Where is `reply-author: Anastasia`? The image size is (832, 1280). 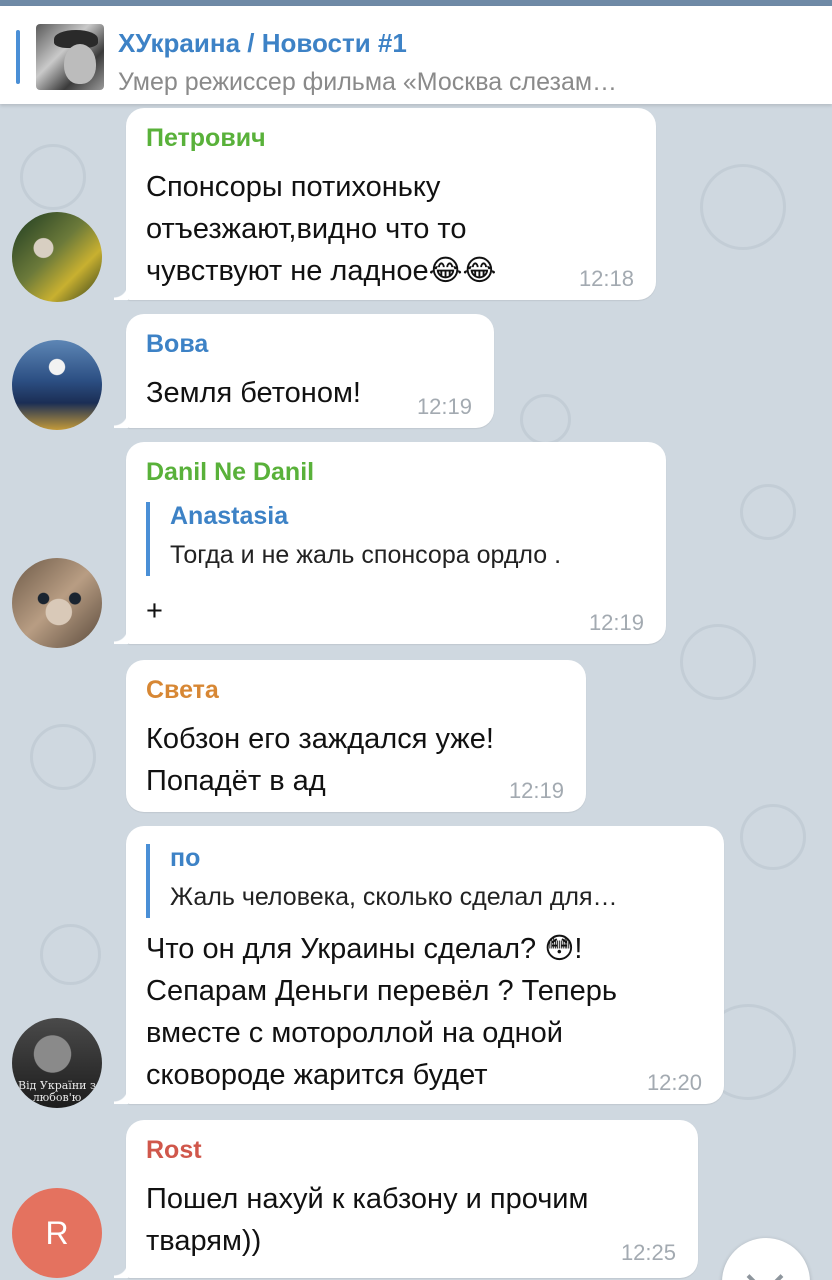 reply-author: Anastasia is located at coordinates (229, 516).